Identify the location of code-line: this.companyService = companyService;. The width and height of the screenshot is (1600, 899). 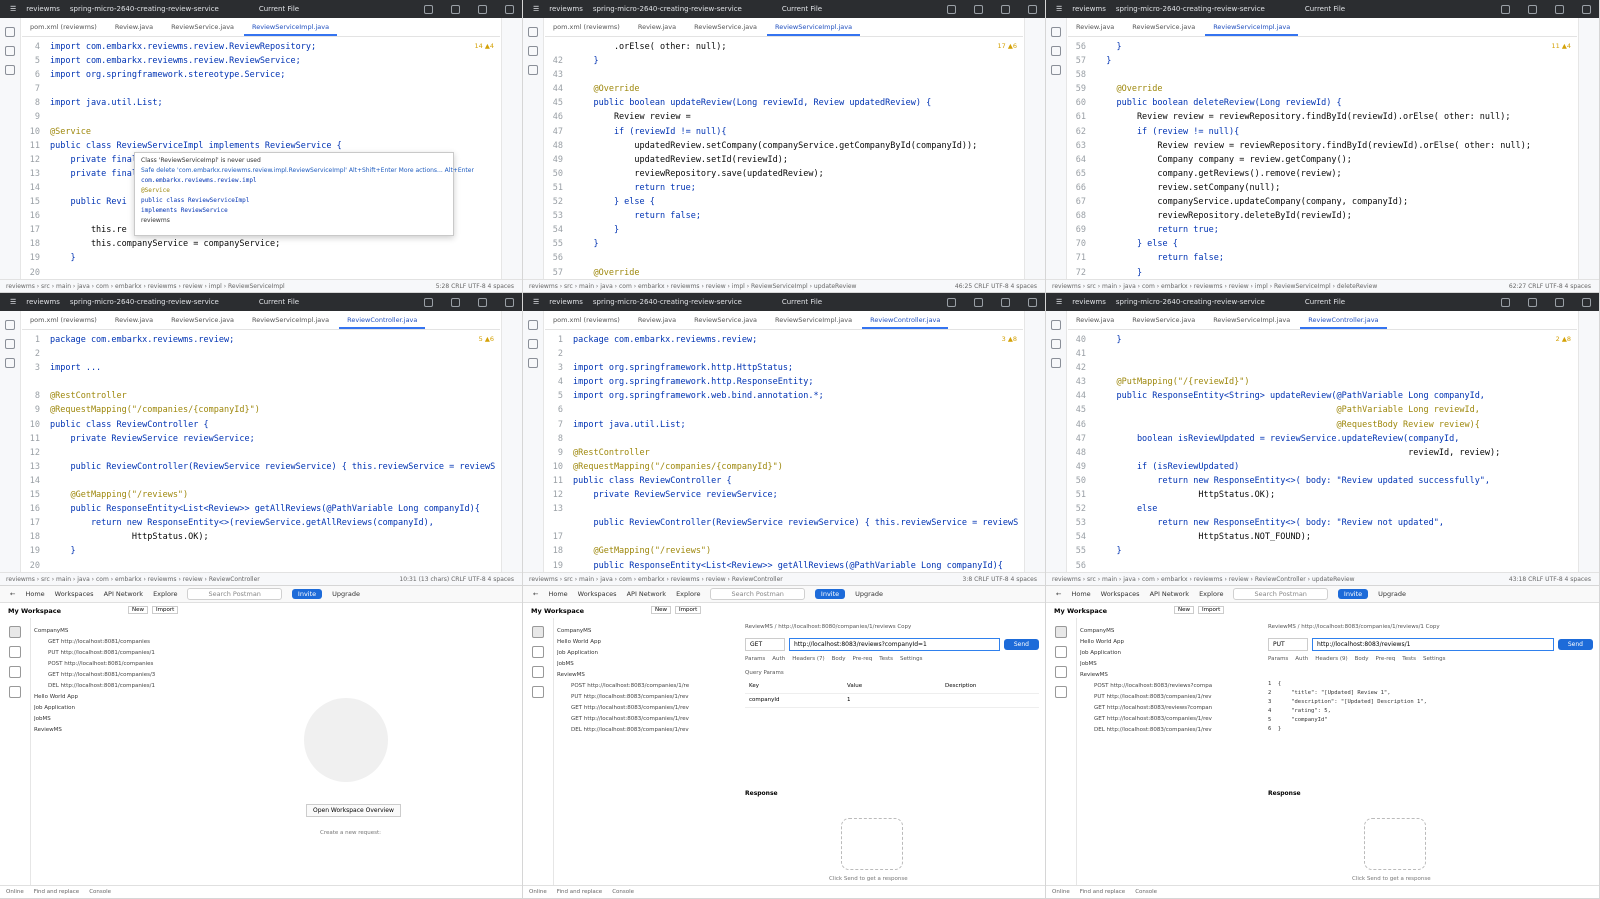
(274, 244).